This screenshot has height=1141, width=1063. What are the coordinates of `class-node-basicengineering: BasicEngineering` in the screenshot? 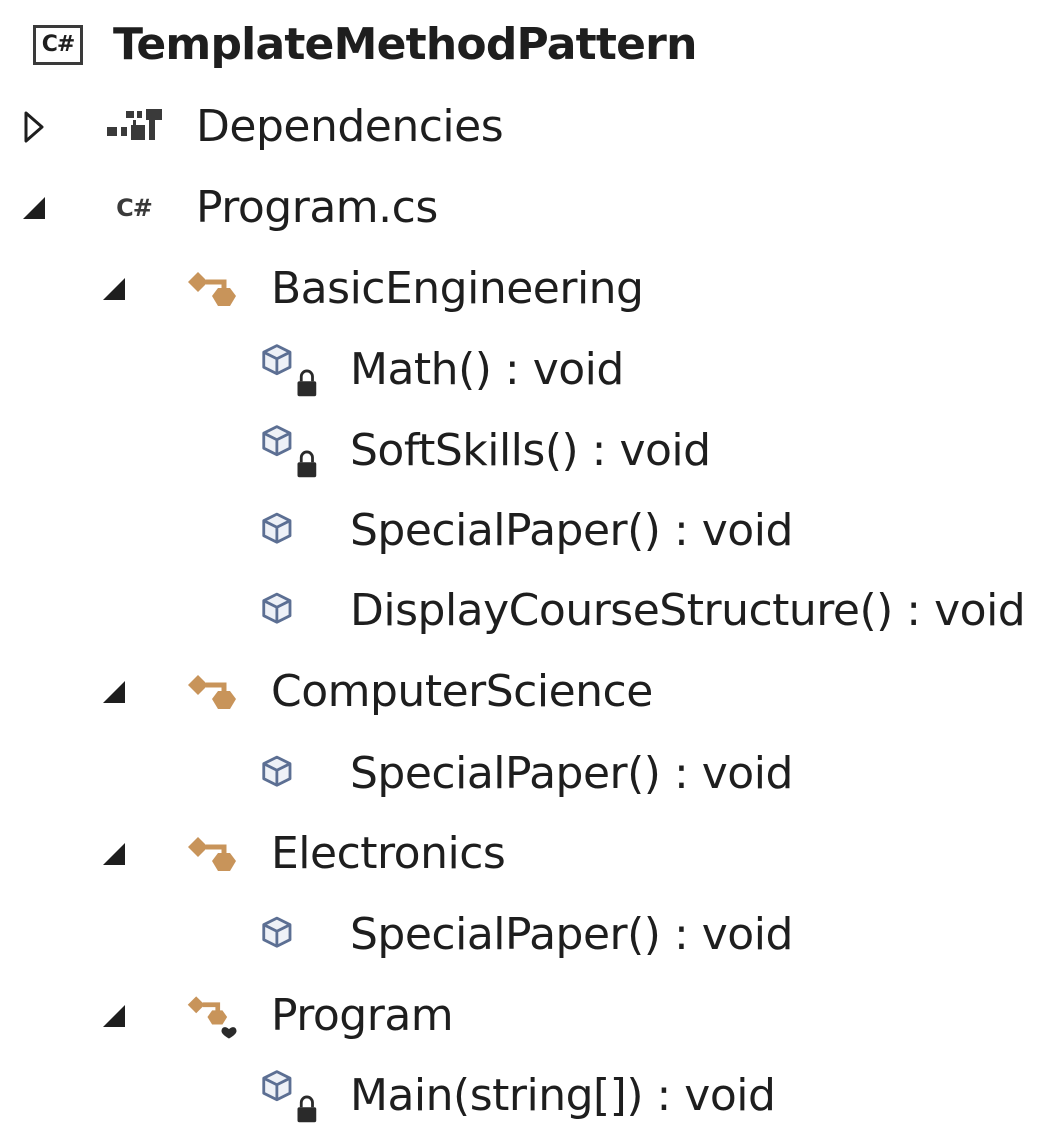 It's located at (531, 288).